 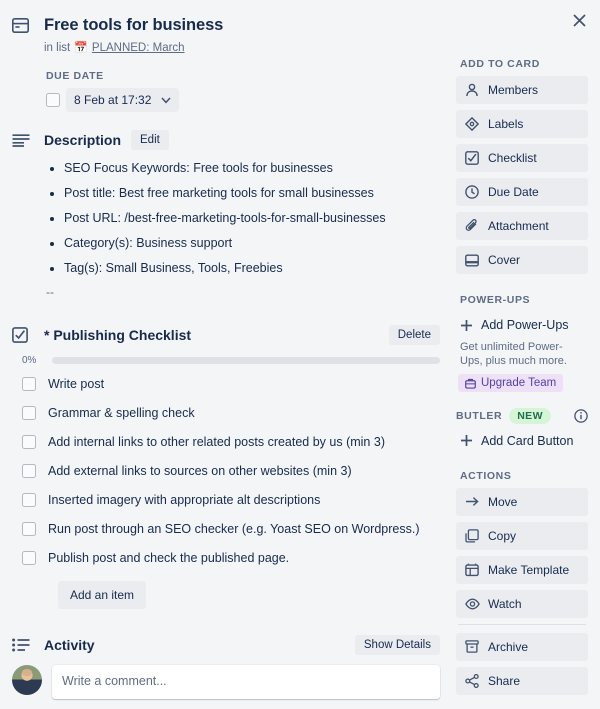 What do you see at coordinates (166, 100) in the screenshot?
I see `chevron-down-icon` at bounding box center [166, 100].